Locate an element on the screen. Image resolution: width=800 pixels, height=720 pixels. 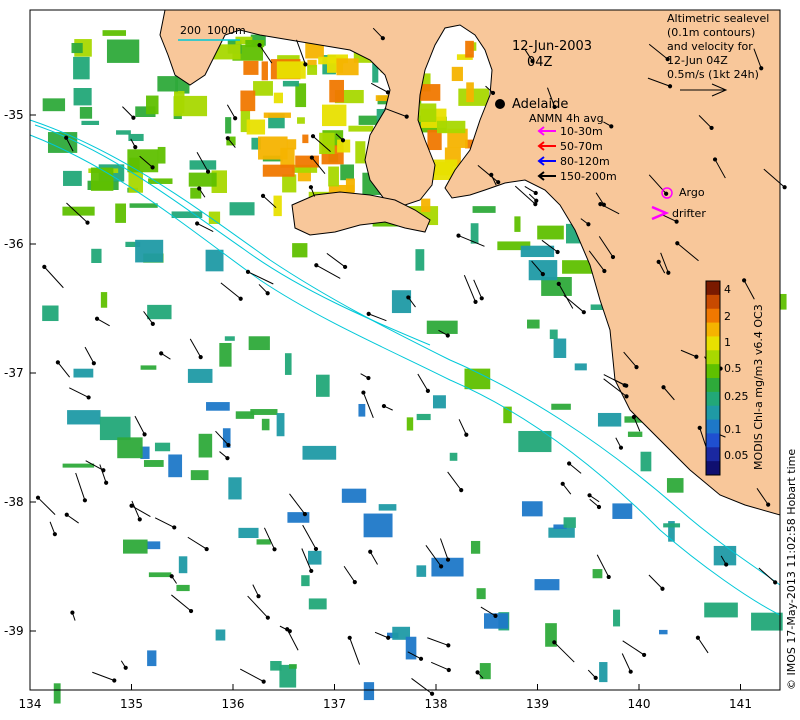
lon-tick-label: 139 is located at coordinates (537, 704).